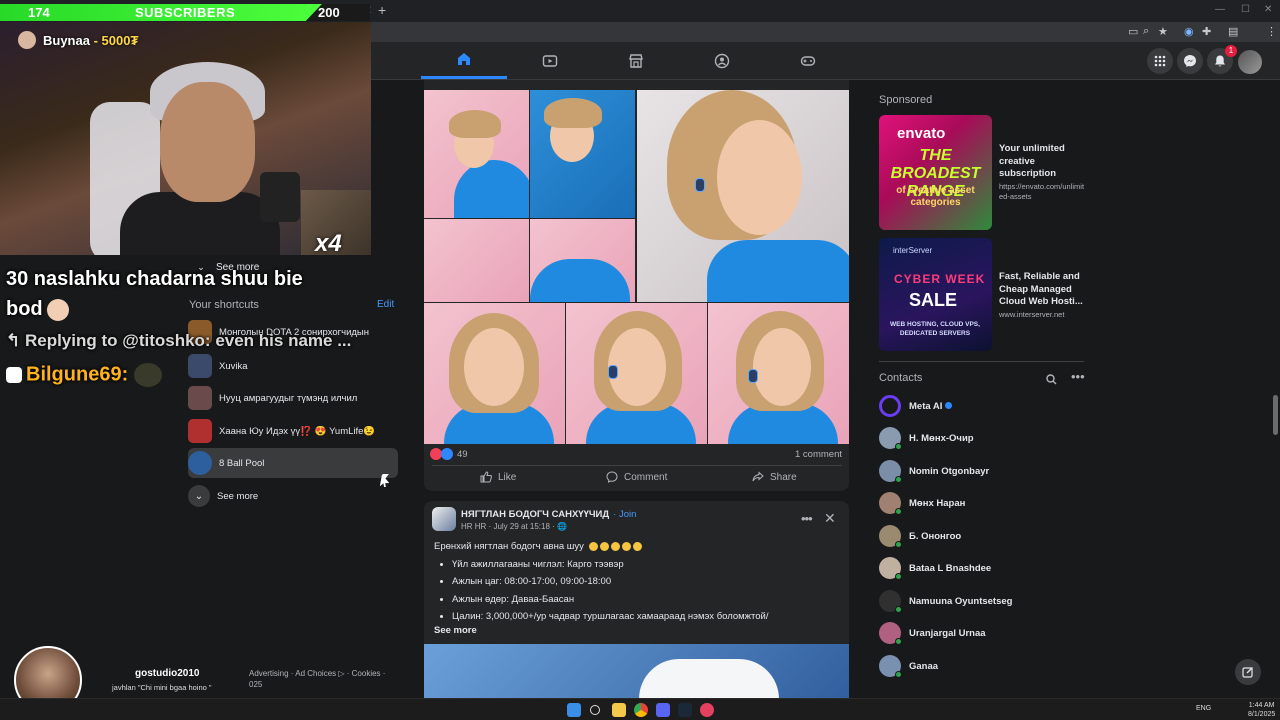 The image size is (1280, 720). Describe the element at coordinates (329, 12) in the screenshot. I see `subscriber-goal: 200` at that location.